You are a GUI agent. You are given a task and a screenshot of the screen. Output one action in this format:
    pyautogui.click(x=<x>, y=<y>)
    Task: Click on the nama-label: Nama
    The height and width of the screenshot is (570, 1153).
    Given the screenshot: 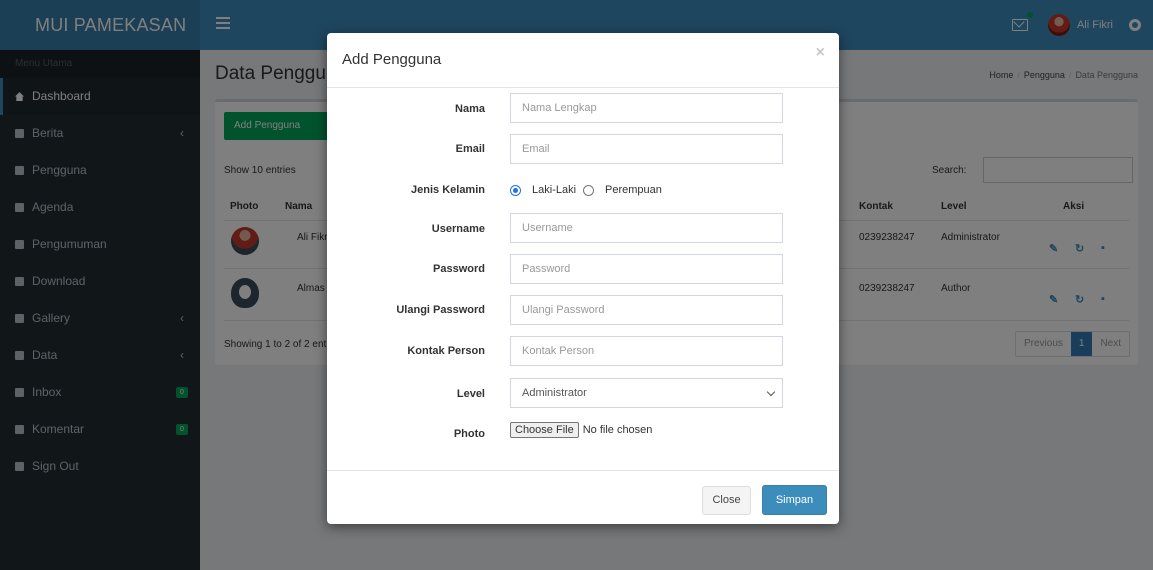 What is the action you would take?
    pyautogui.click(x=470, y=109)
    